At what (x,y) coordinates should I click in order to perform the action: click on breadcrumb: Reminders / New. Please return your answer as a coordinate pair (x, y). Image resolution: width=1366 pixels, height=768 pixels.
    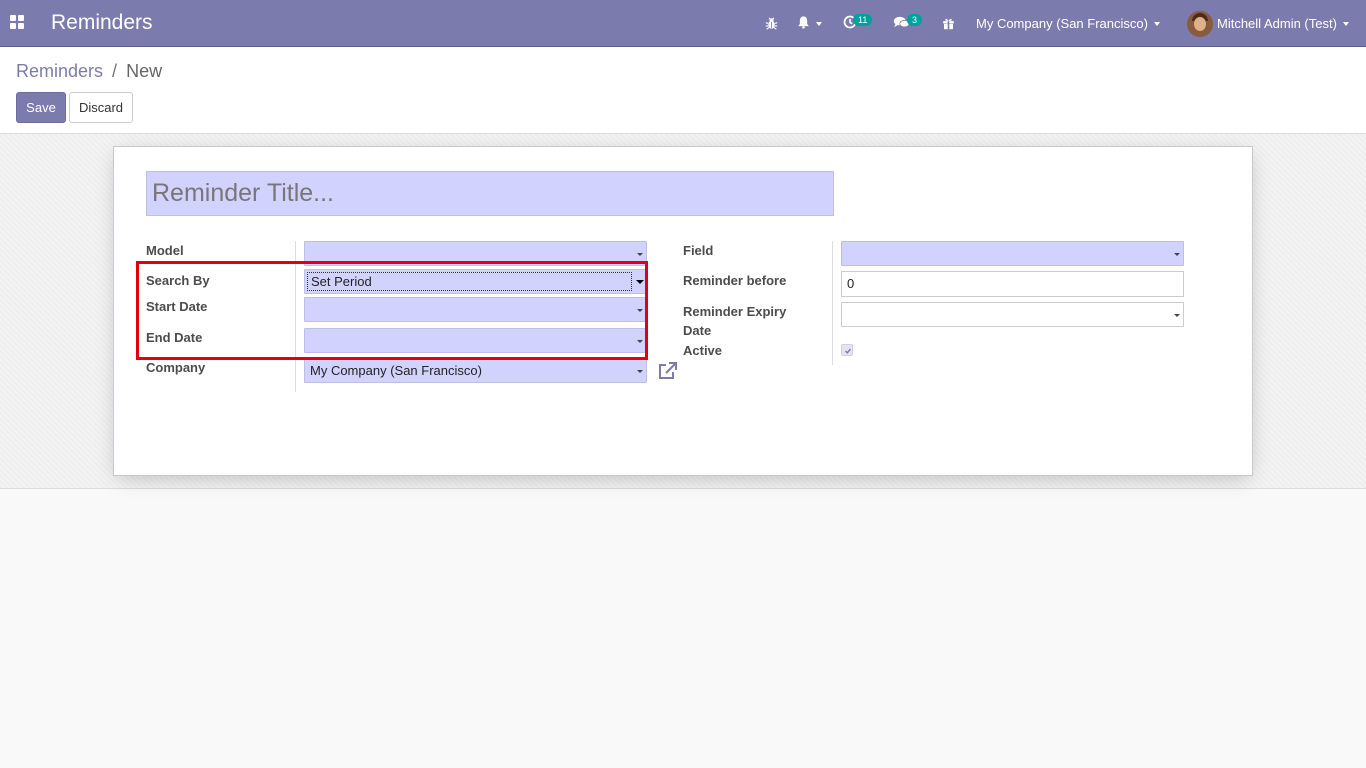
    Looking at the image, I should click on (89, 71).